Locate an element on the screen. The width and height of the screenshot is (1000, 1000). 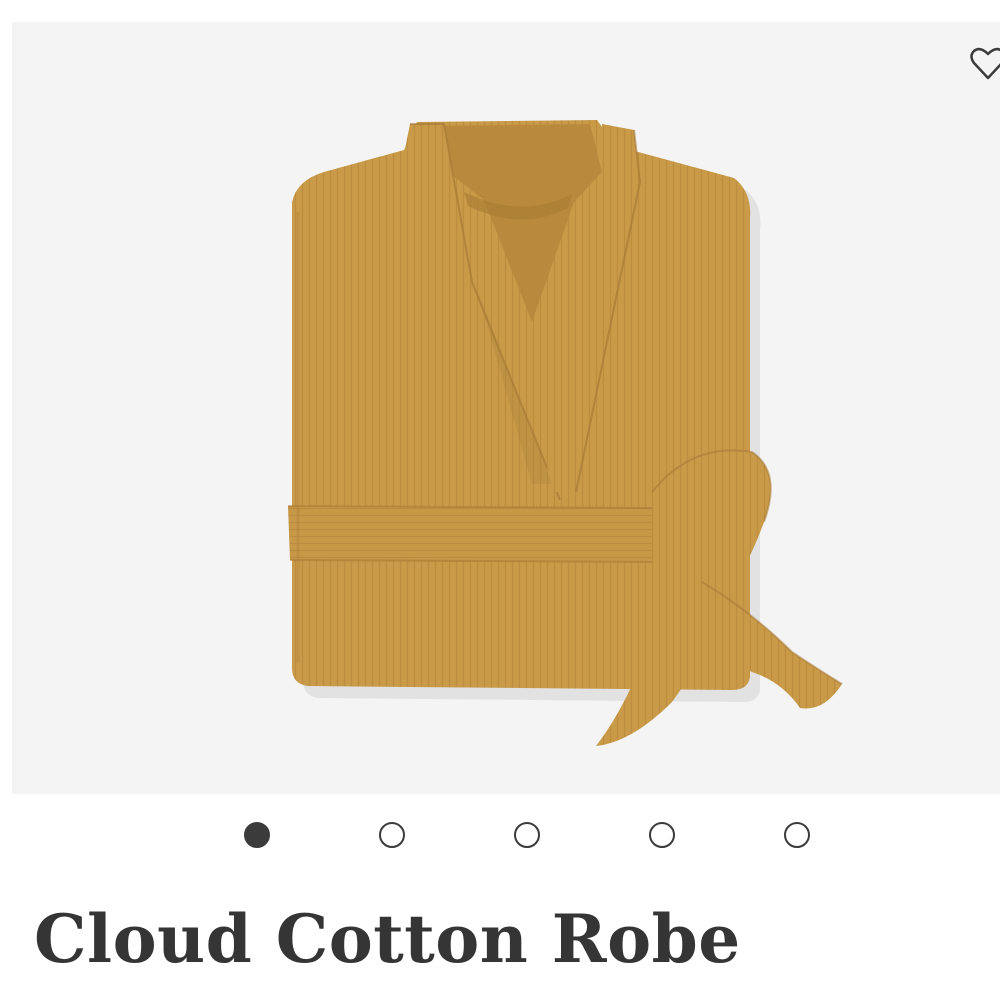
product-title: Cloud Cotton Robe is located at coordinates (387, 939).